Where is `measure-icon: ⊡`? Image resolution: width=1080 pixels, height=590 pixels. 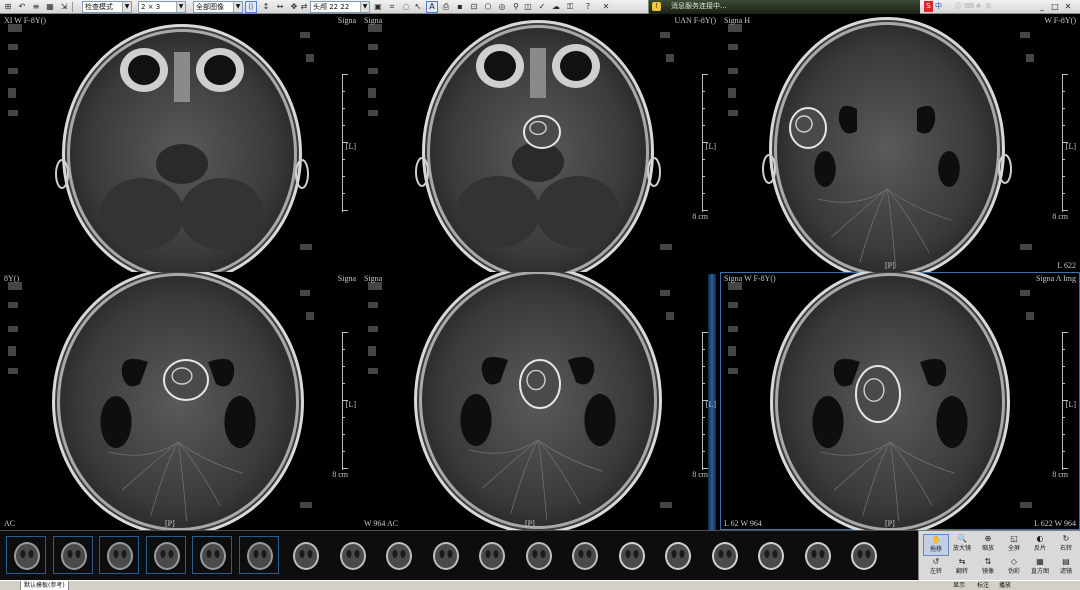 measure-icon: ⊡ is located at coordinates (474, 7).